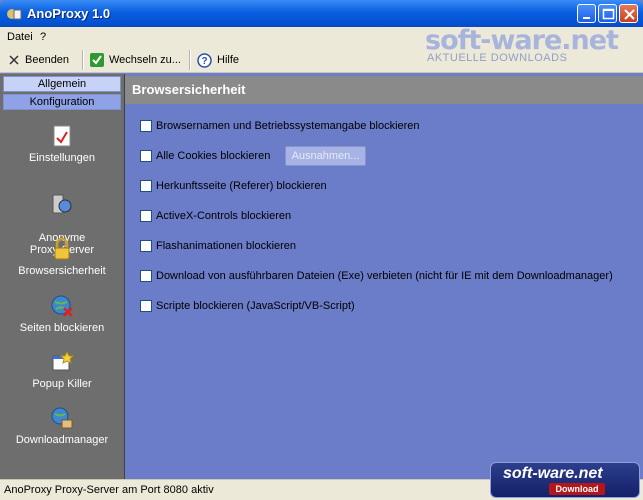 Image resolution: width=643 pixels, height=500 pixels. I want to click on badge-download-label: Download, so click(577, 489).